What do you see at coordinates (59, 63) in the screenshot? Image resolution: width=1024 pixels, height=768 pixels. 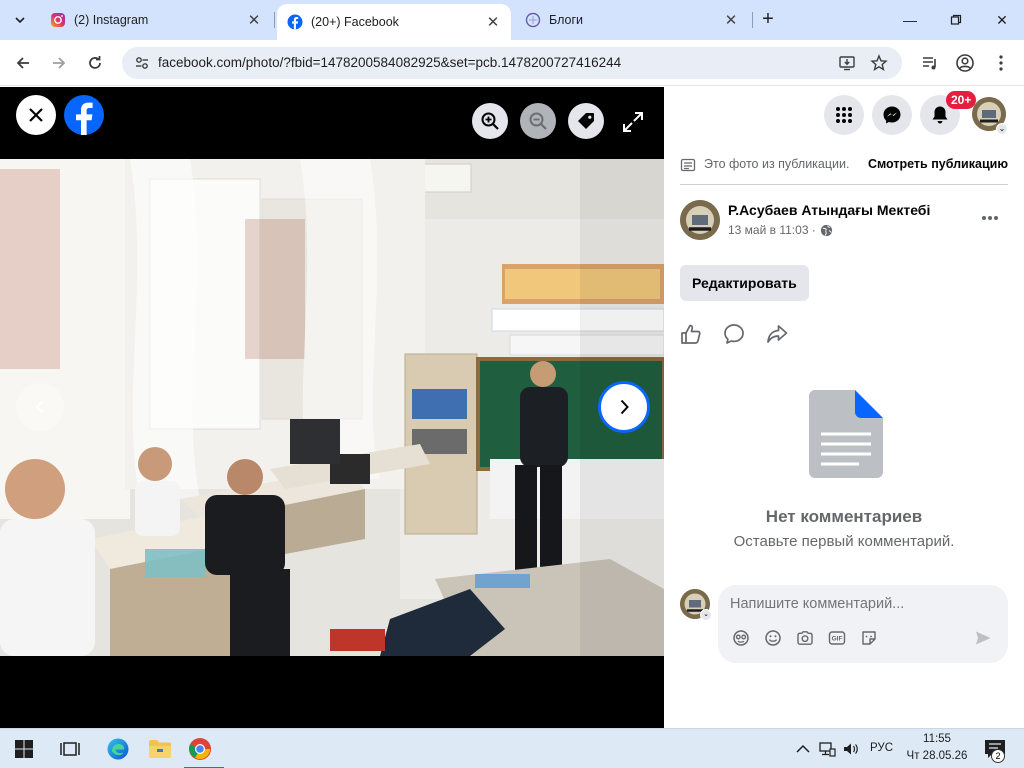 I see `forward-button` at bounding box center [59, 63].